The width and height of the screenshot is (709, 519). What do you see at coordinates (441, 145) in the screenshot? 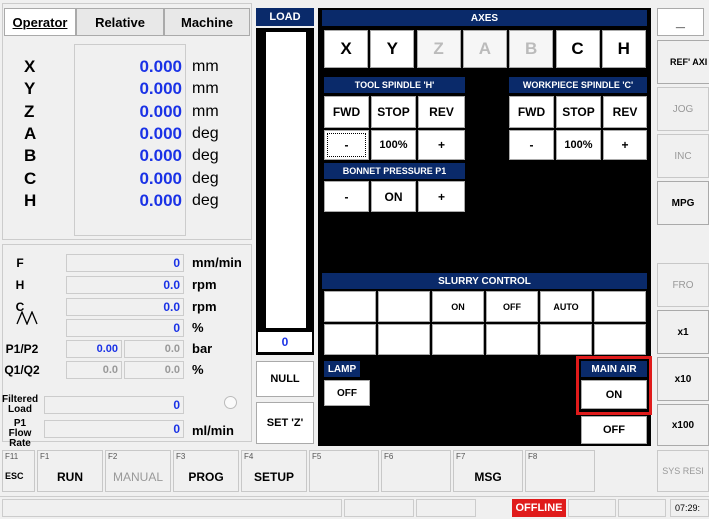
I see `tool-plus-button: +` at bounding box center [441, 145].